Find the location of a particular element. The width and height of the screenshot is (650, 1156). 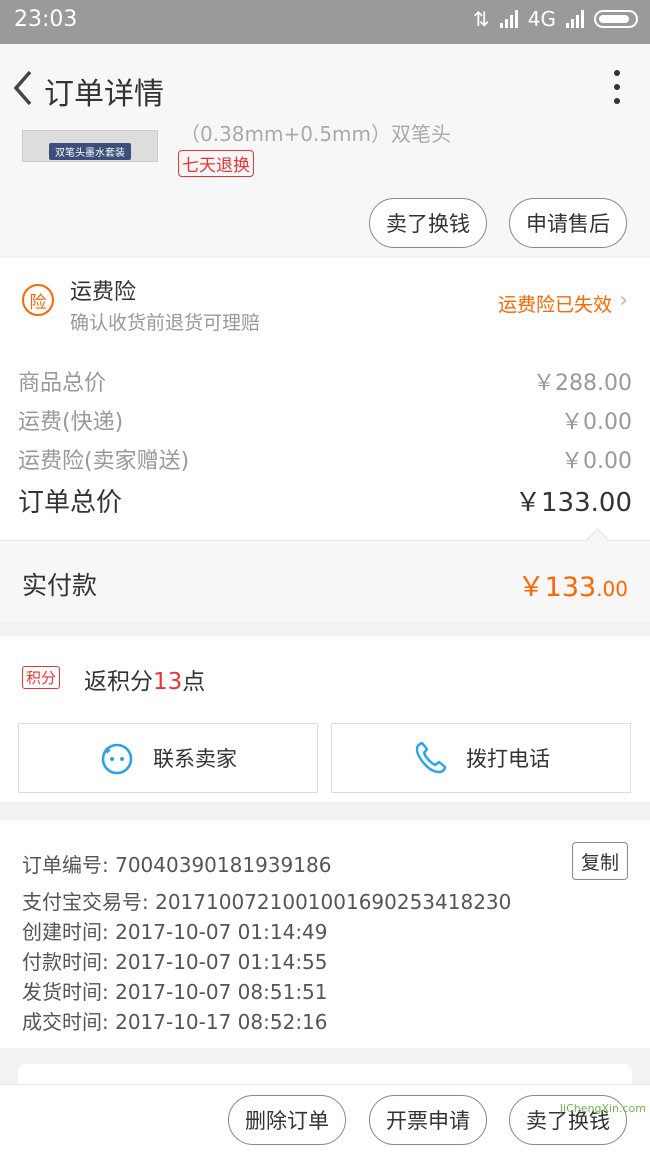

created-time: 创建时间: 2017-10-07 01:14:49 is located at coordinates (175, 932).